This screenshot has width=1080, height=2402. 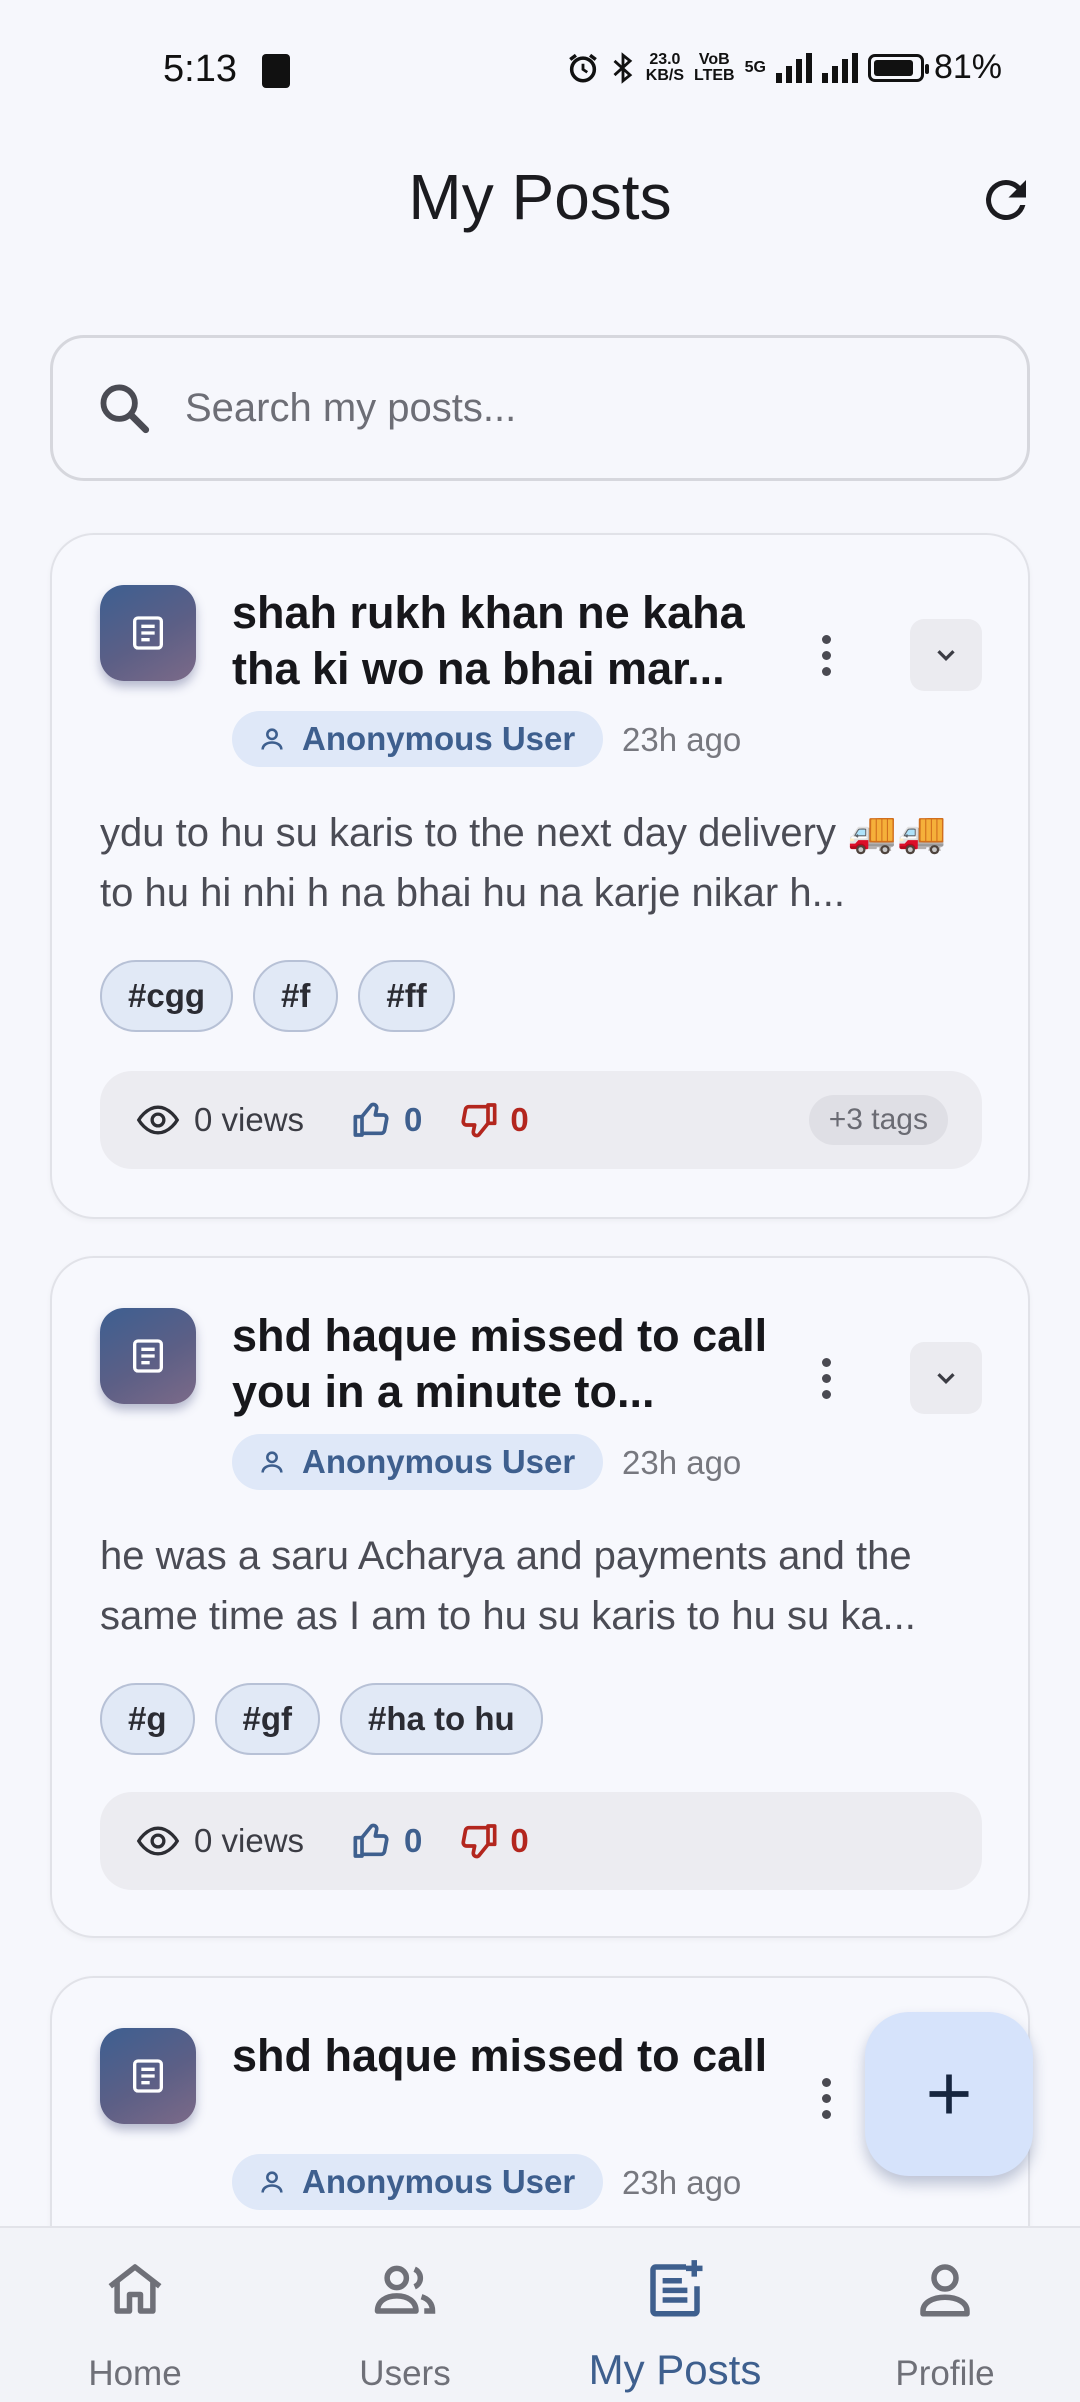 I want to click on search-bar, so click(x=540, y=408).